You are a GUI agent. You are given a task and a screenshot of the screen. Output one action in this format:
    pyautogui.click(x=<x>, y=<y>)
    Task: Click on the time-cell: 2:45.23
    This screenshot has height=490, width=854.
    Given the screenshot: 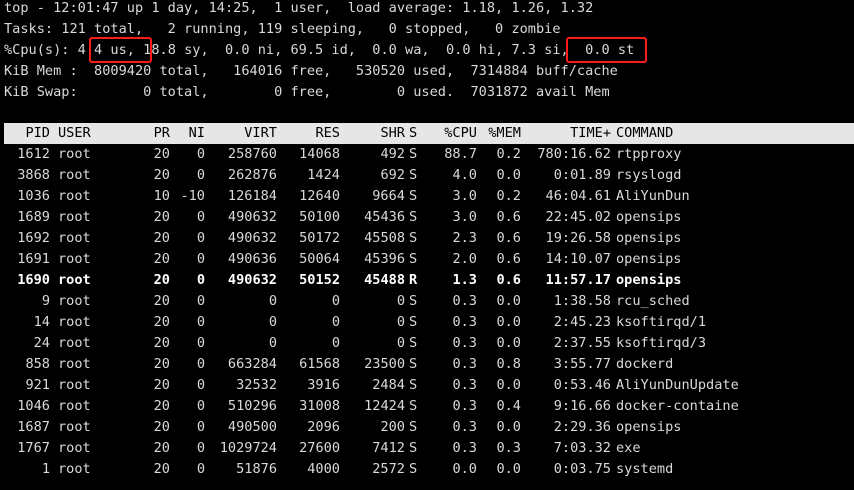 What is the action you would take?
    pyautogui.click(x=582, y=322)
    